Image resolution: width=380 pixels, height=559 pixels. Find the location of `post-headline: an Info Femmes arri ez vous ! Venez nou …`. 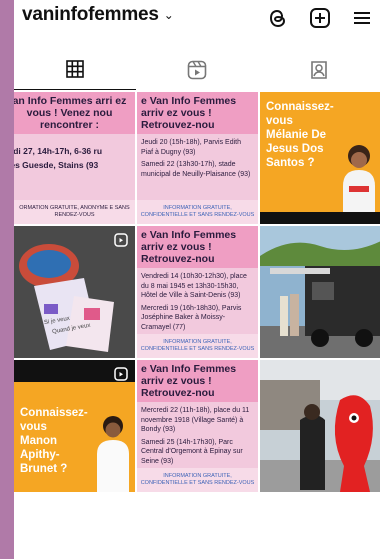

post-headline: an Info Femmes arri ez vous ! Venez nou … is located at coordinates (74, 113).